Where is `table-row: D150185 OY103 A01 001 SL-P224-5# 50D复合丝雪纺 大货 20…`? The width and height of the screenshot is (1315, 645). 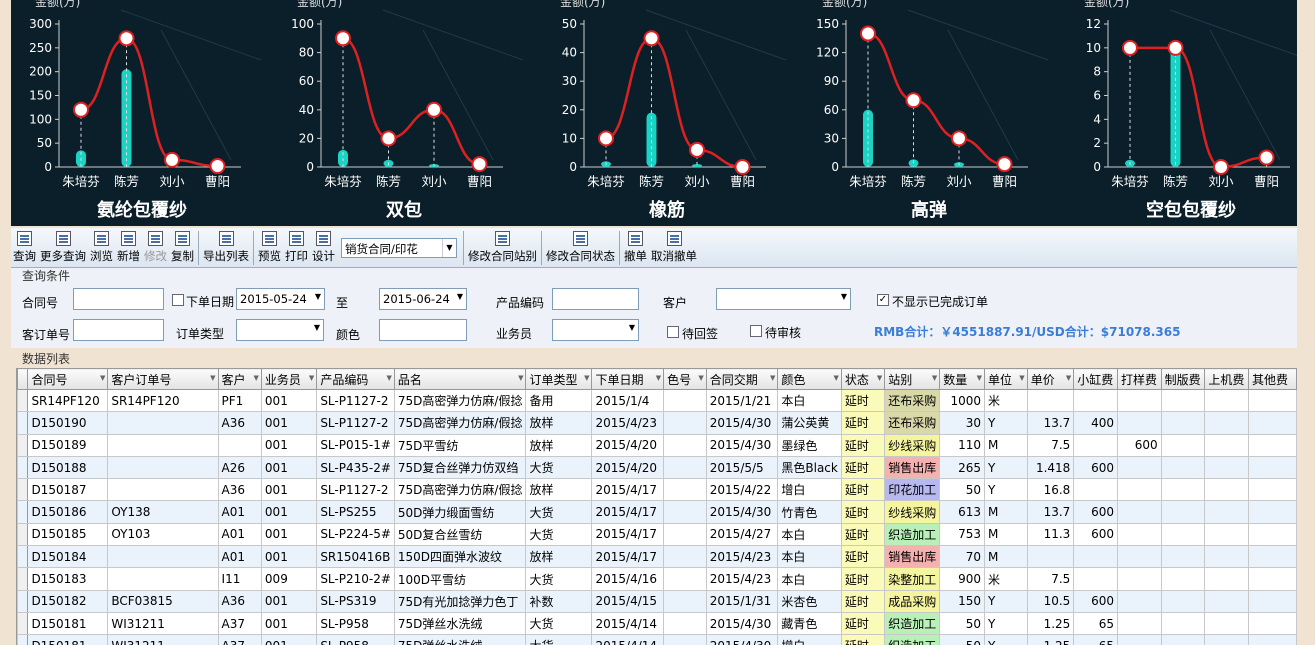 table-row: D150185 OY103 A01 001 SL-P224-5# 50D复合丝雪纺 大货 20… is located at coordinates (657, 534).